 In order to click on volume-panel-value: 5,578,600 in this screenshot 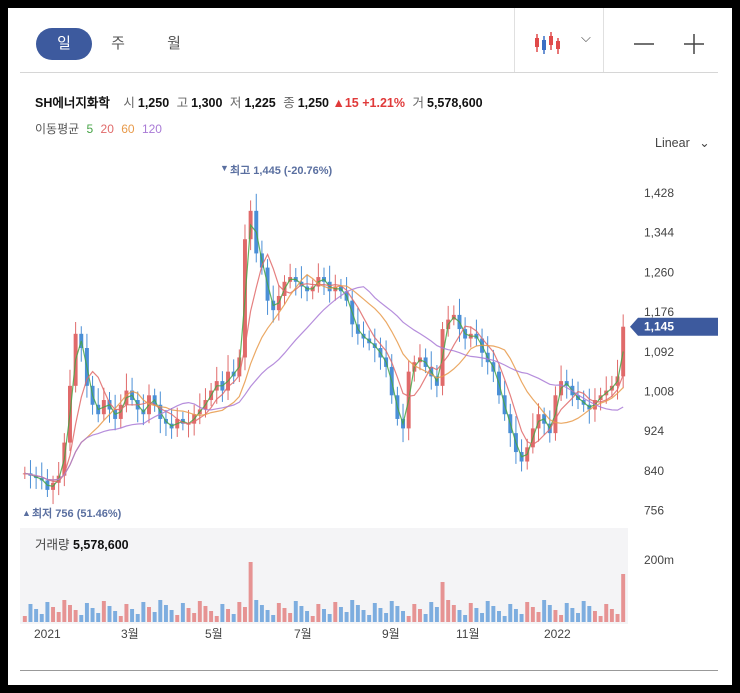, I will do `click(101, 545)`.